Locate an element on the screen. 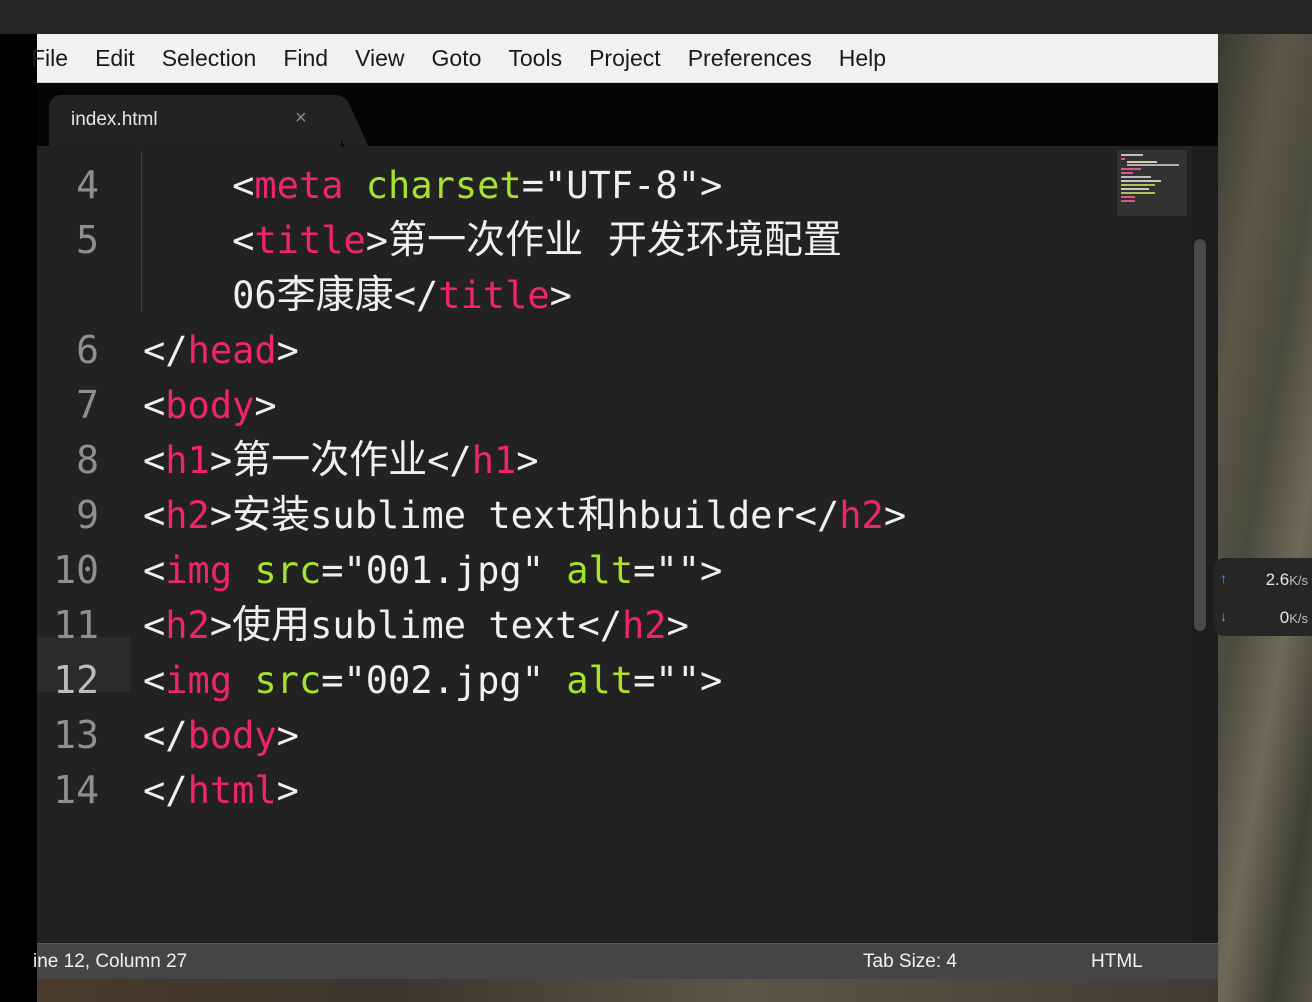  download-unit: K/s is located at coordinates (1298, 618).